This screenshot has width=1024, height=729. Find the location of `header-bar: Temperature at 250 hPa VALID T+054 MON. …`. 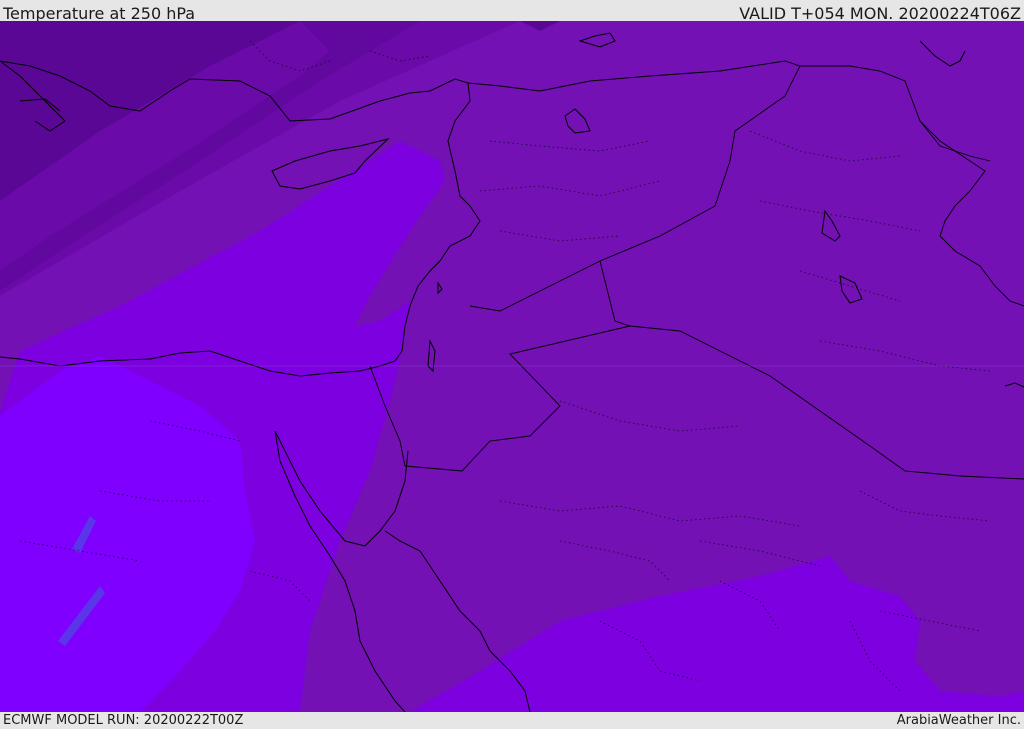

header-bar: Temperature at 250 hPa VALID T+054 MON. … is located at coordinates (512, 11).